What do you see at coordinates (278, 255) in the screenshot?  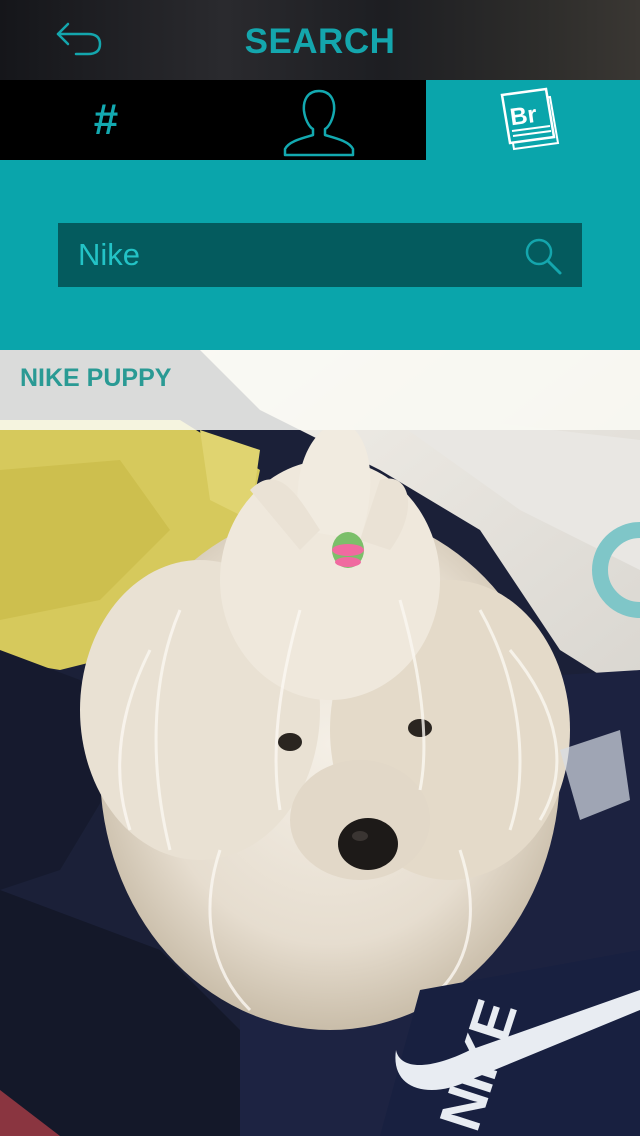 I see `search-input` at bounding box center [278, 255].